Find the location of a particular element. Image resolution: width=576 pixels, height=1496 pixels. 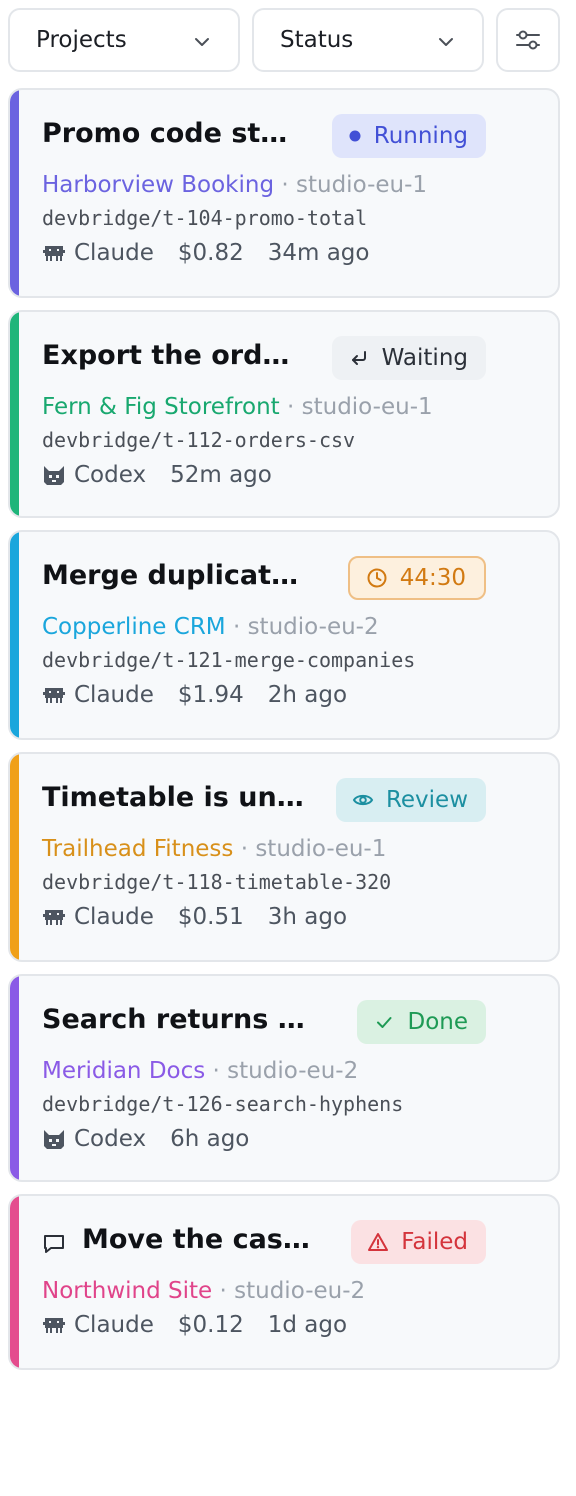

status-badge: Failed is located at coordinates (418, 1242).